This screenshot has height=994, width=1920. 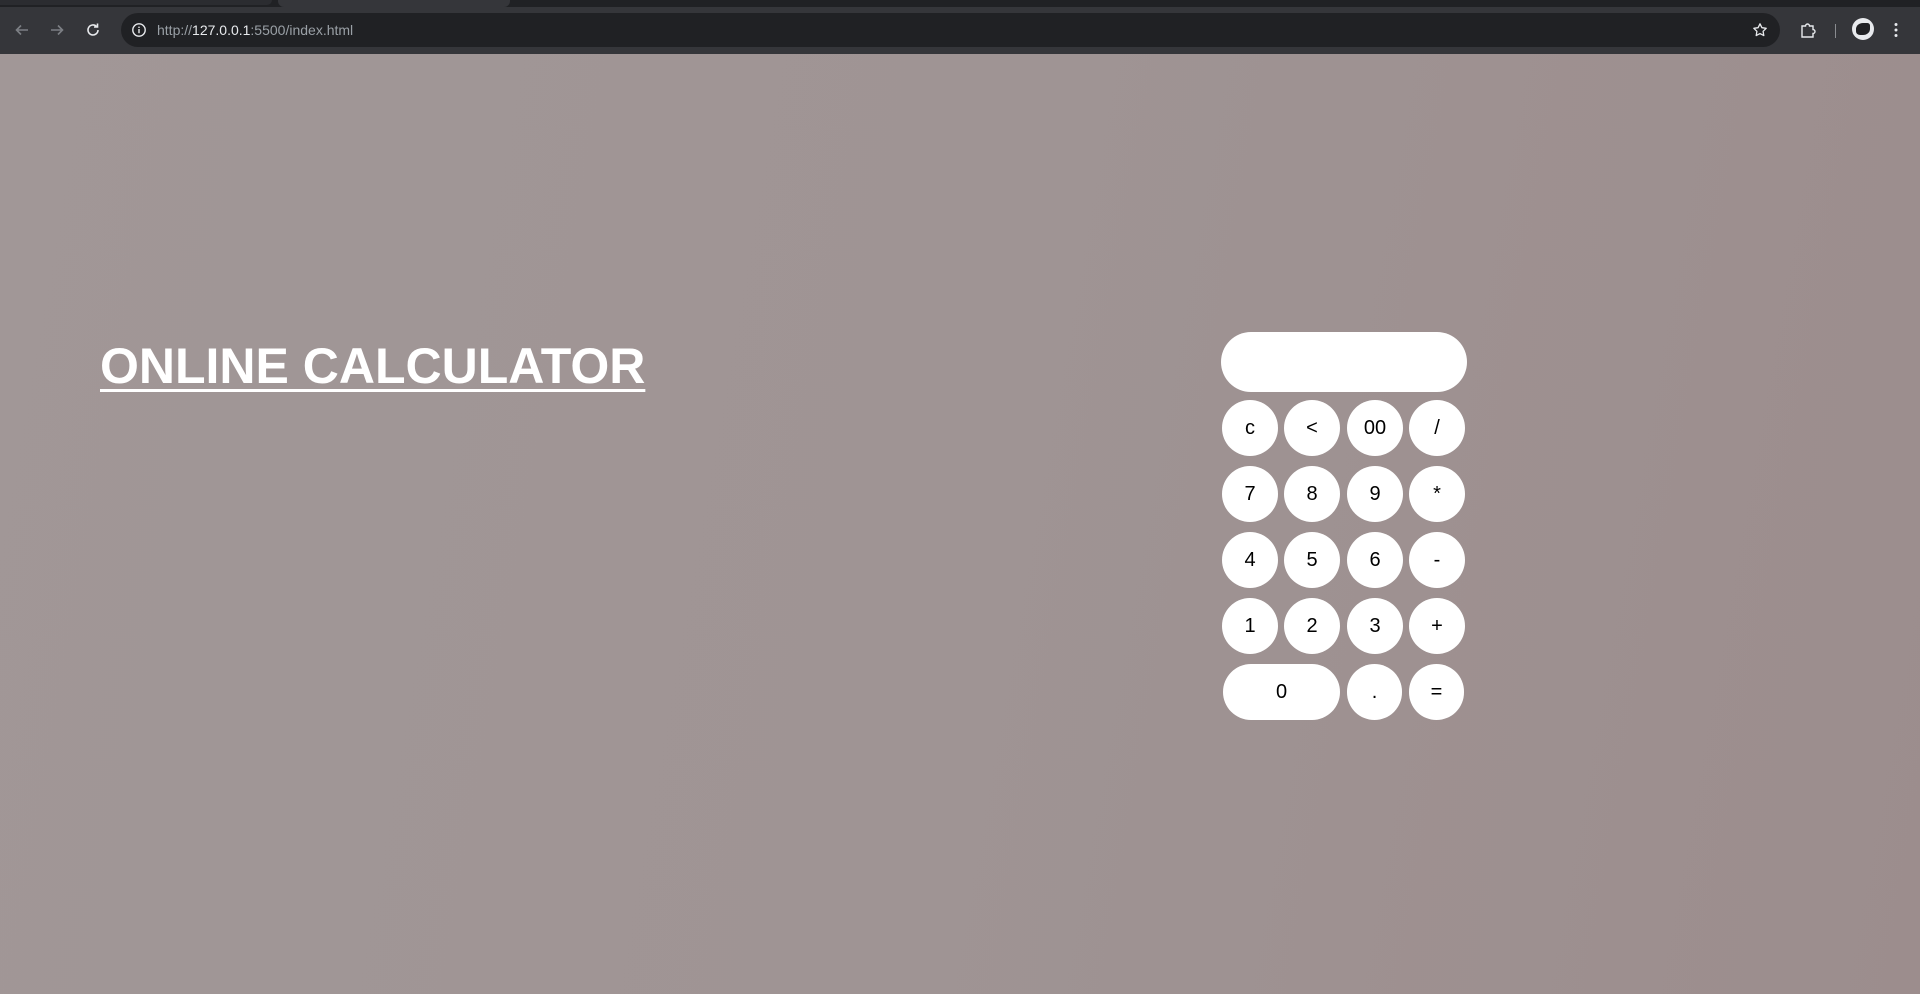 I want to click on divide-button: /, so click(x=1437, y=428).